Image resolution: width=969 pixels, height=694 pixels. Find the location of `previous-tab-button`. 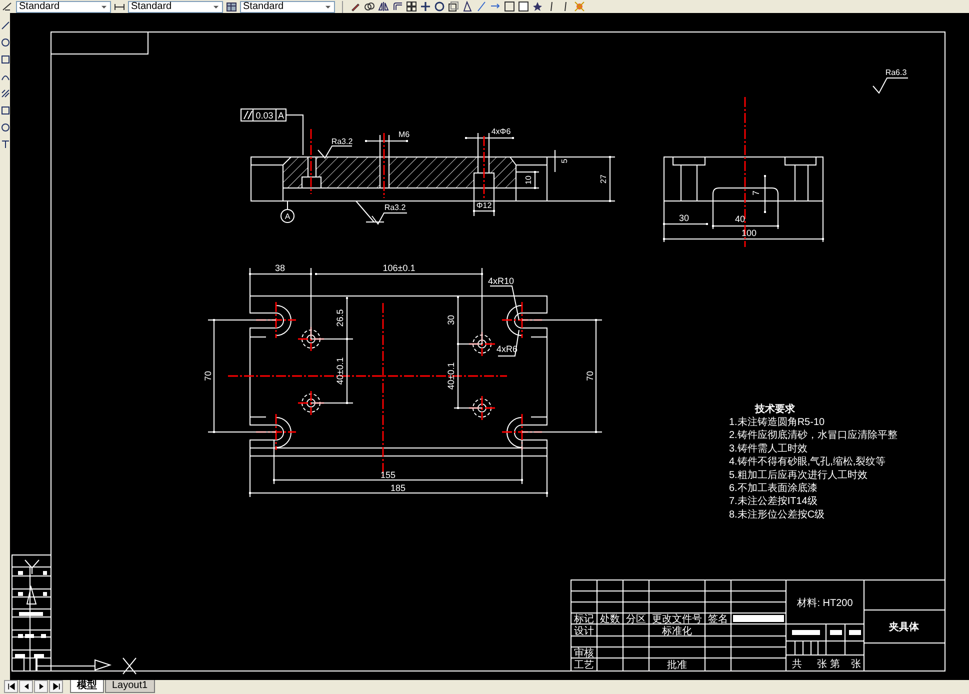

previous-tab-button is located at coordinates (26, 686).